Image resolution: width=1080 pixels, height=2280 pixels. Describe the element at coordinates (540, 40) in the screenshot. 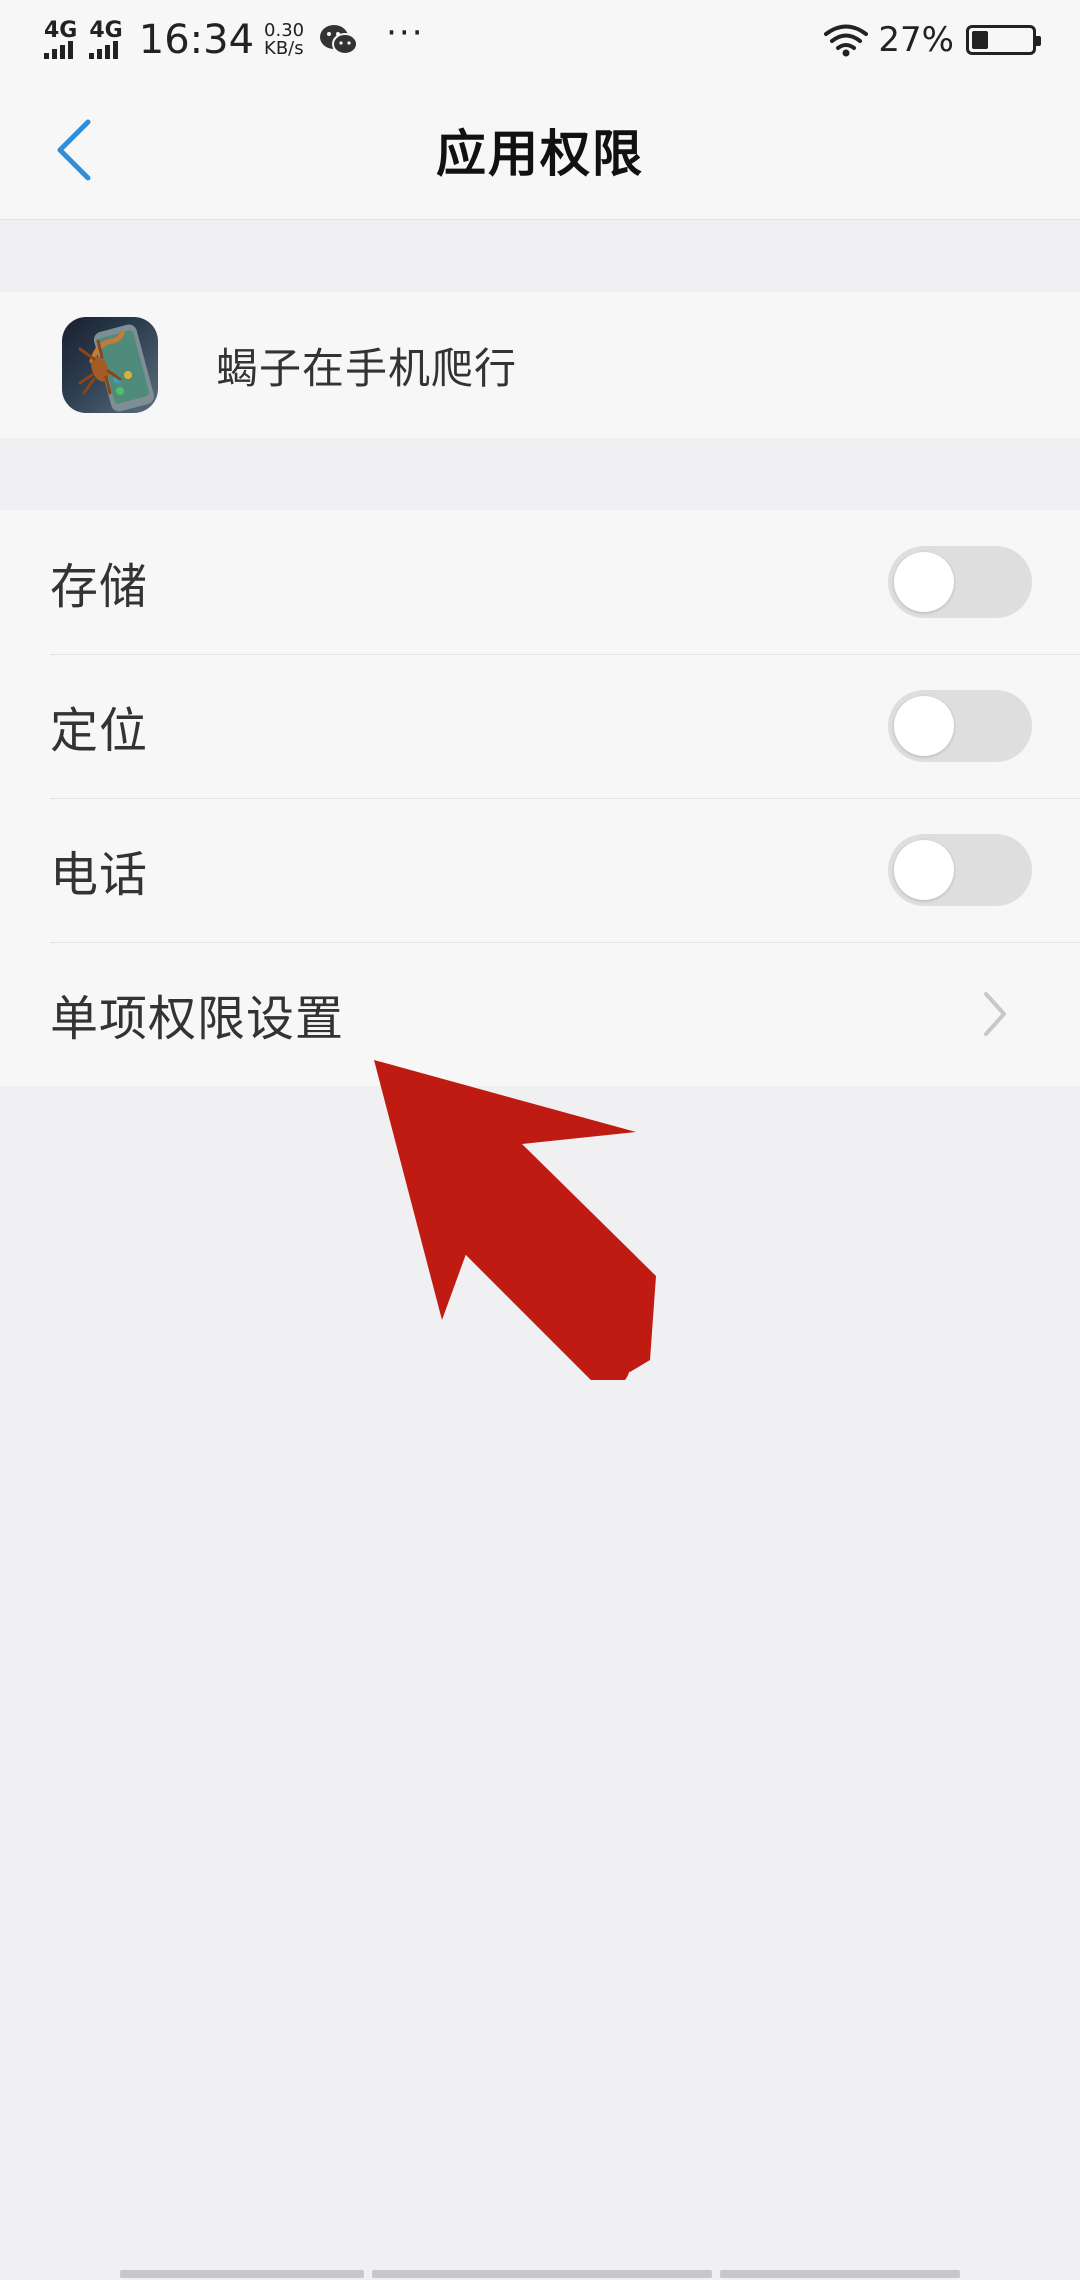

I see `status-bar: 4G 4G 16:34 0.30 KB/s ··· 27%` at that location.